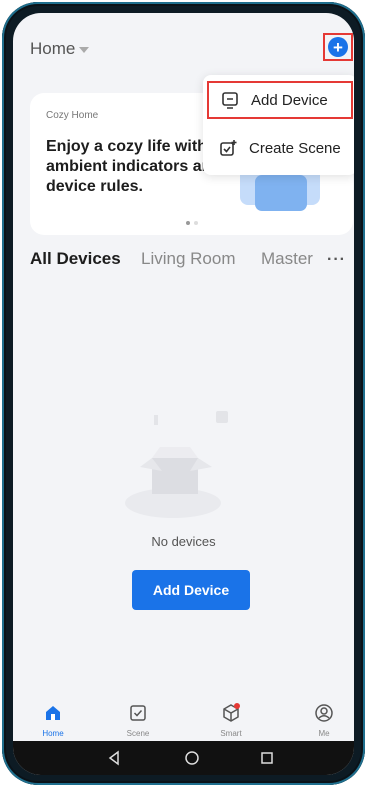  I want to click on nav-home-label: Home, so click(53, 733).